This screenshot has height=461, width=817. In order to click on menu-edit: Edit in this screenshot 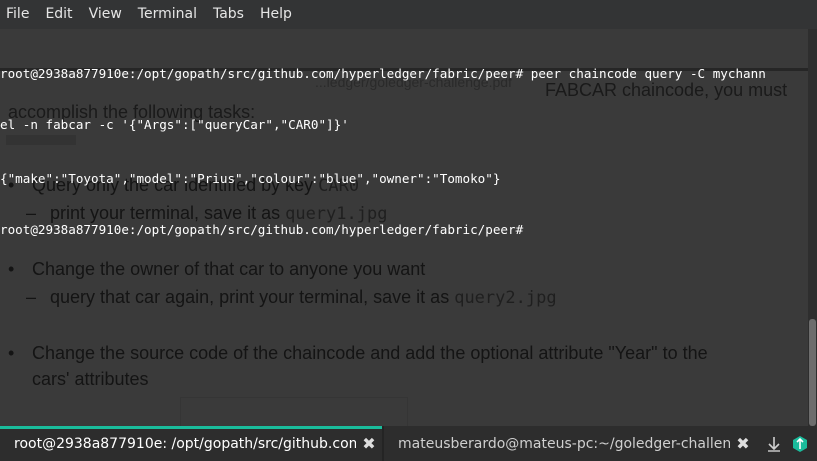, I will do `click(58, 14)`.